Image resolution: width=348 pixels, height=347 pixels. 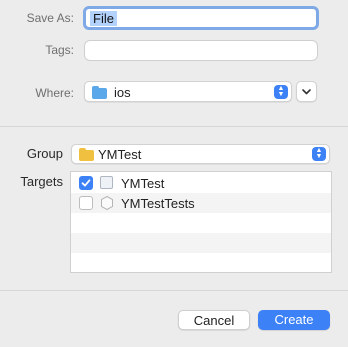 What do you see at coordinates (214, 320) in the screenshot?
I see `cancel-button: Cancel` at bounding box center [214, 320].